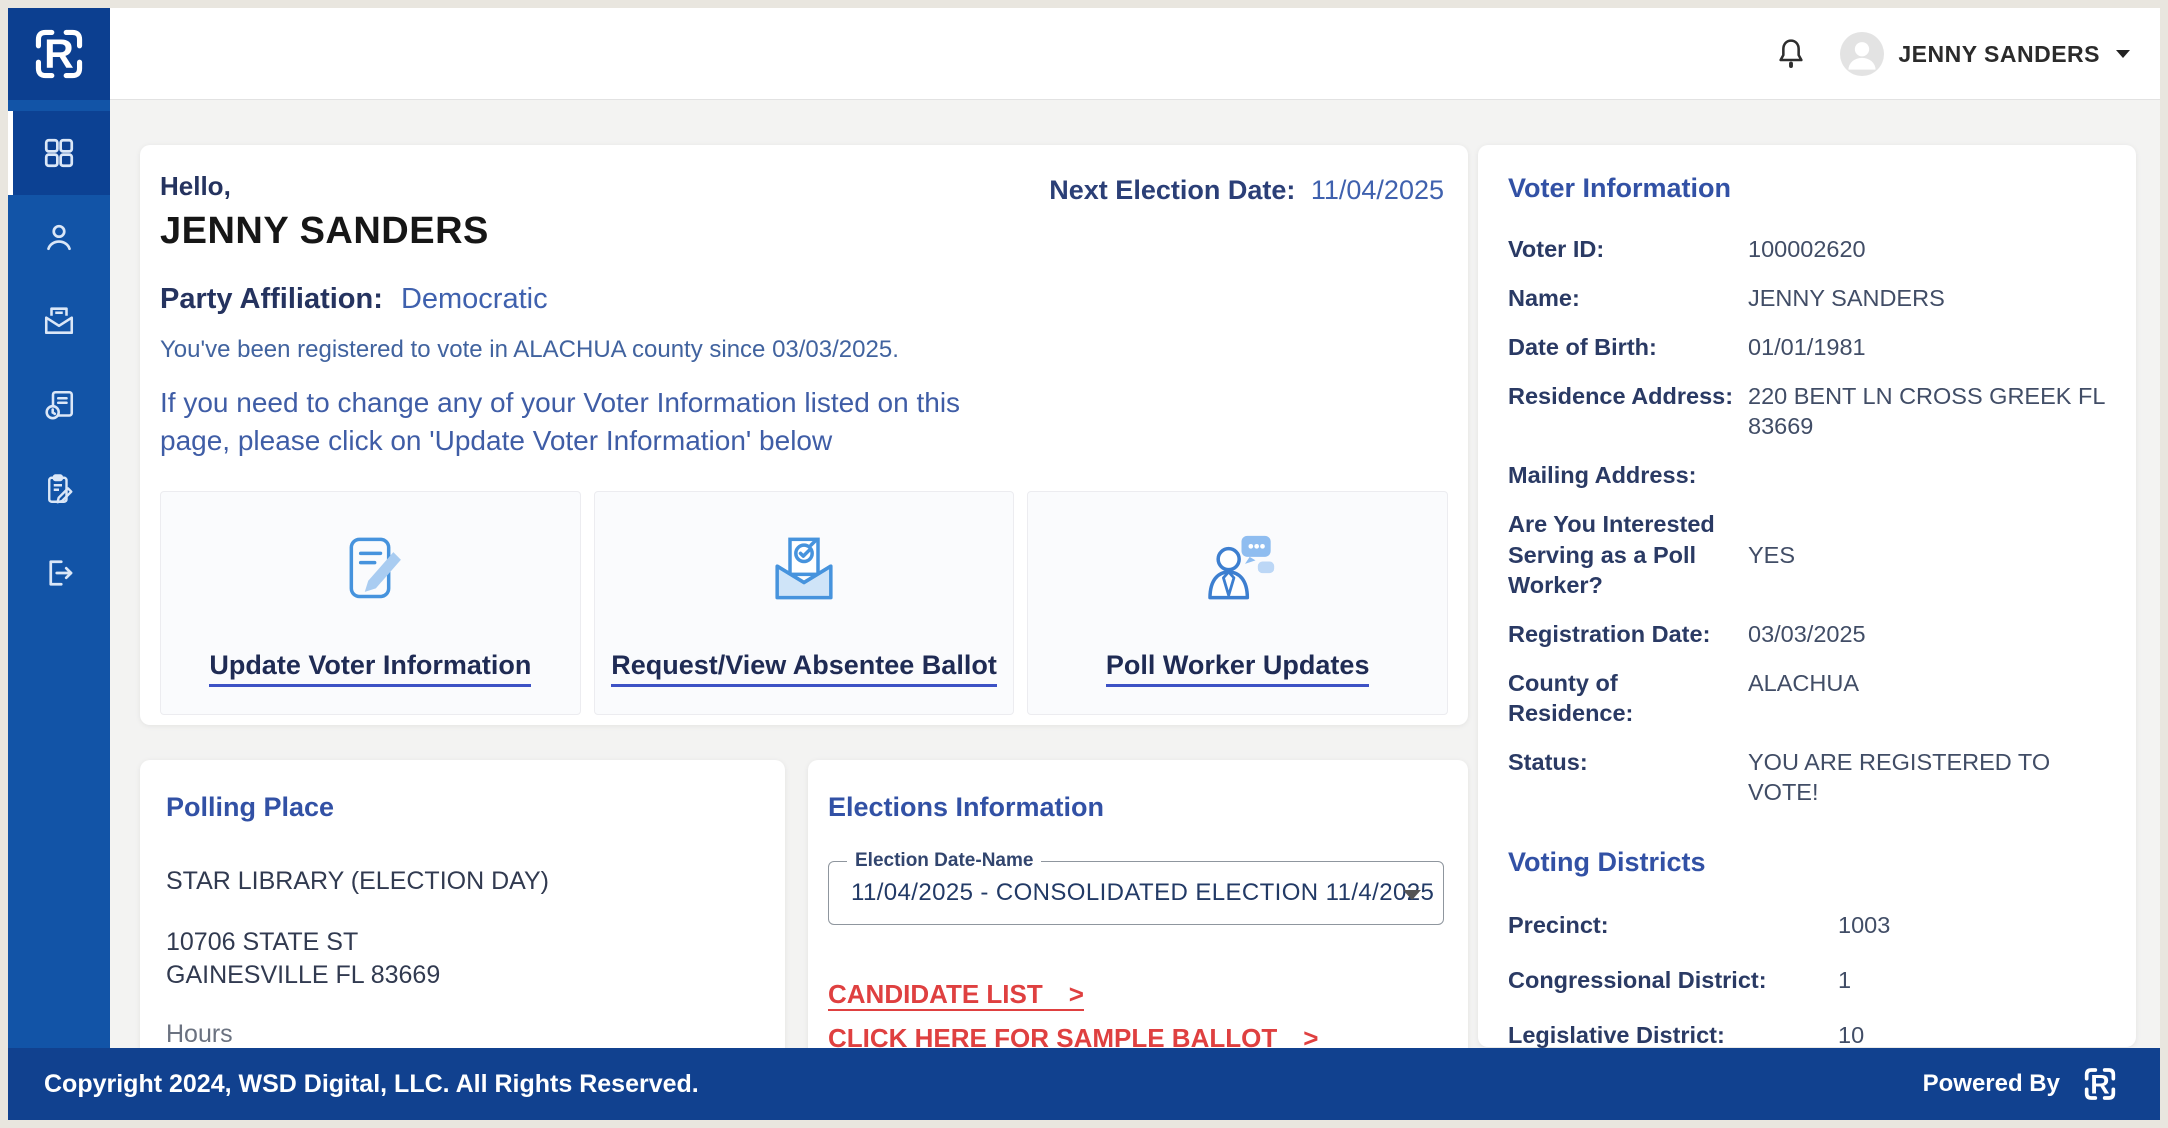 The height and width of the screenshot is (1128, 2168). I want to click on party-affiliation: Party Affiliation: Democratic, so click(804, 299).